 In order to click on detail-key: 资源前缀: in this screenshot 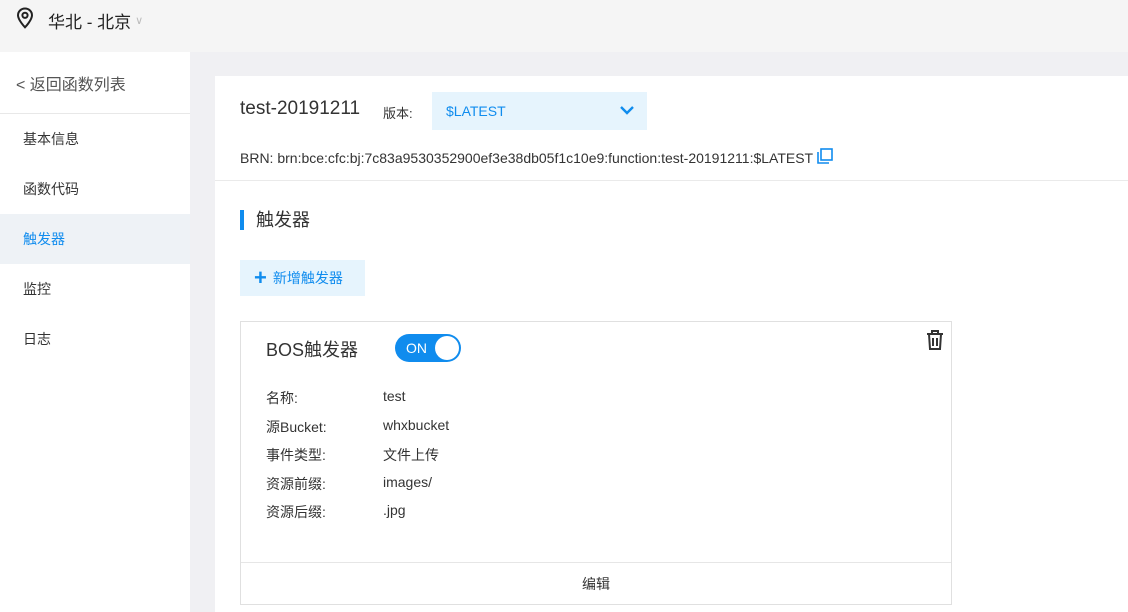, I will do `click(296, 483)`.